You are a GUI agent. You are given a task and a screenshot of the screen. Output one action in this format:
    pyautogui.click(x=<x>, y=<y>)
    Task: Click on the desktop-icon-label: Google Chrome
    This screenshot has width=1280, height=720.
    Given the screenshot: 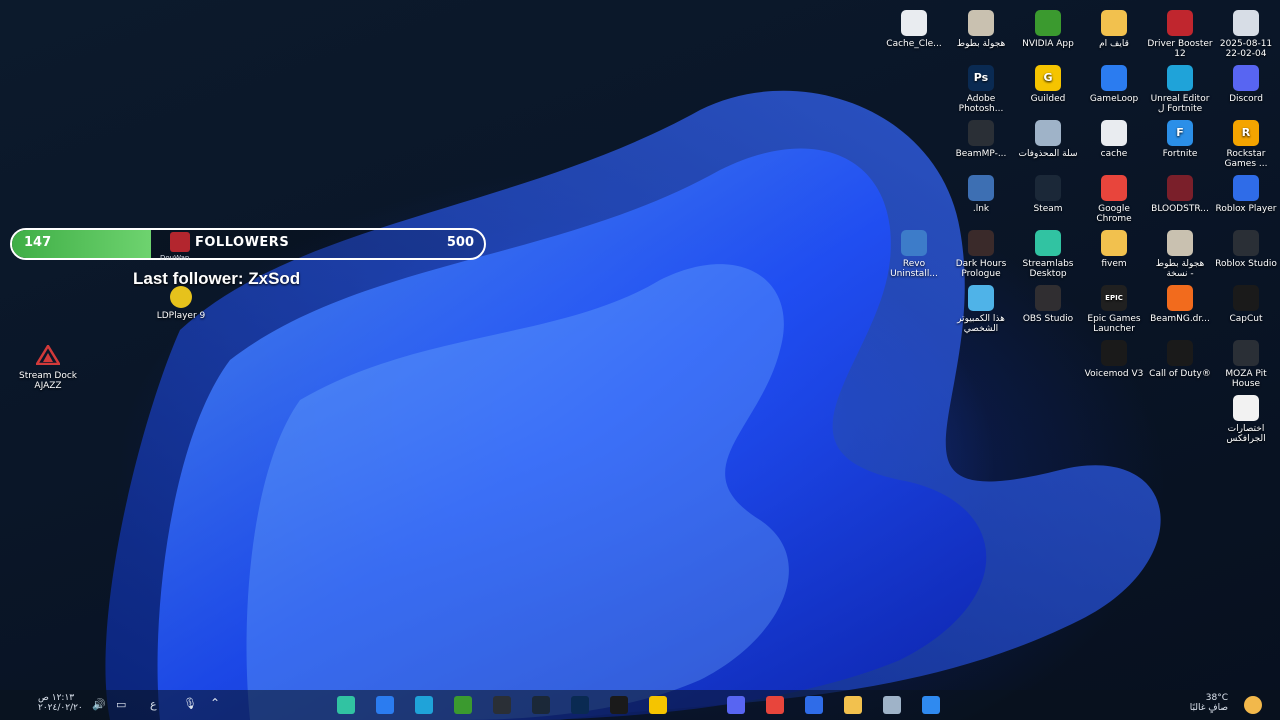 What is the action you would take?
    pyautogui.click(x=1114, y=214)
    